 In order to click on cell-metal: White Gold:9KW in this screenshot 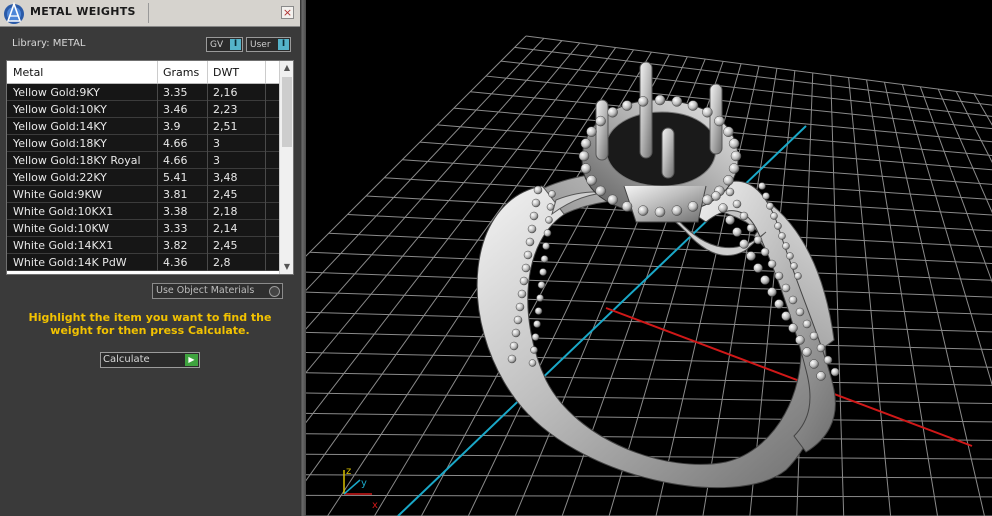, I will do `click(58, 194)`.